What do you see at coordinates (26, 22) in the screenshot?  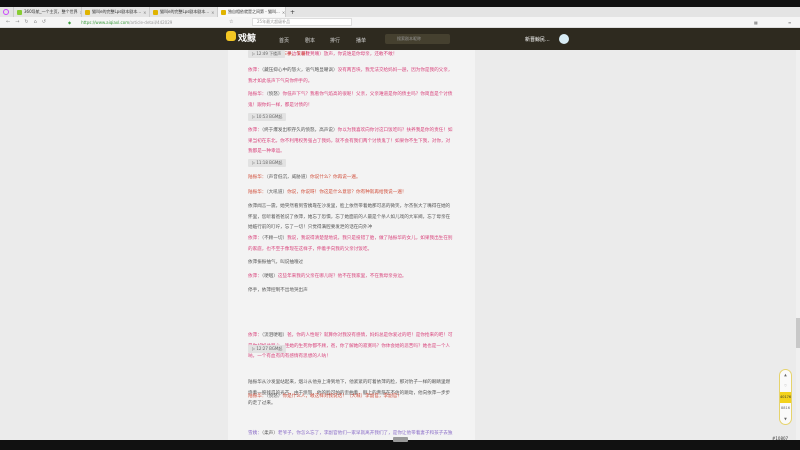 I see `reload-icon: ↻` at bounding box center [26, 22].